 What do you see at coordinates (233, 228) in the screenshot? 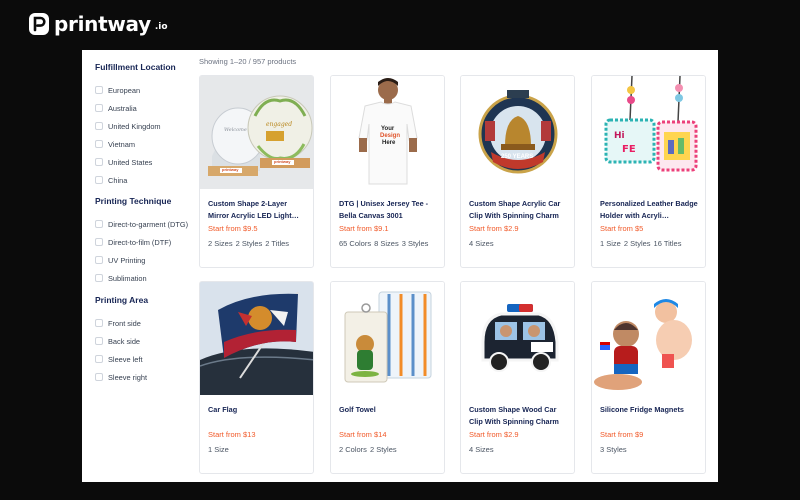
I see `product-price: Start from $9.5` at bounding box center [233, 228].